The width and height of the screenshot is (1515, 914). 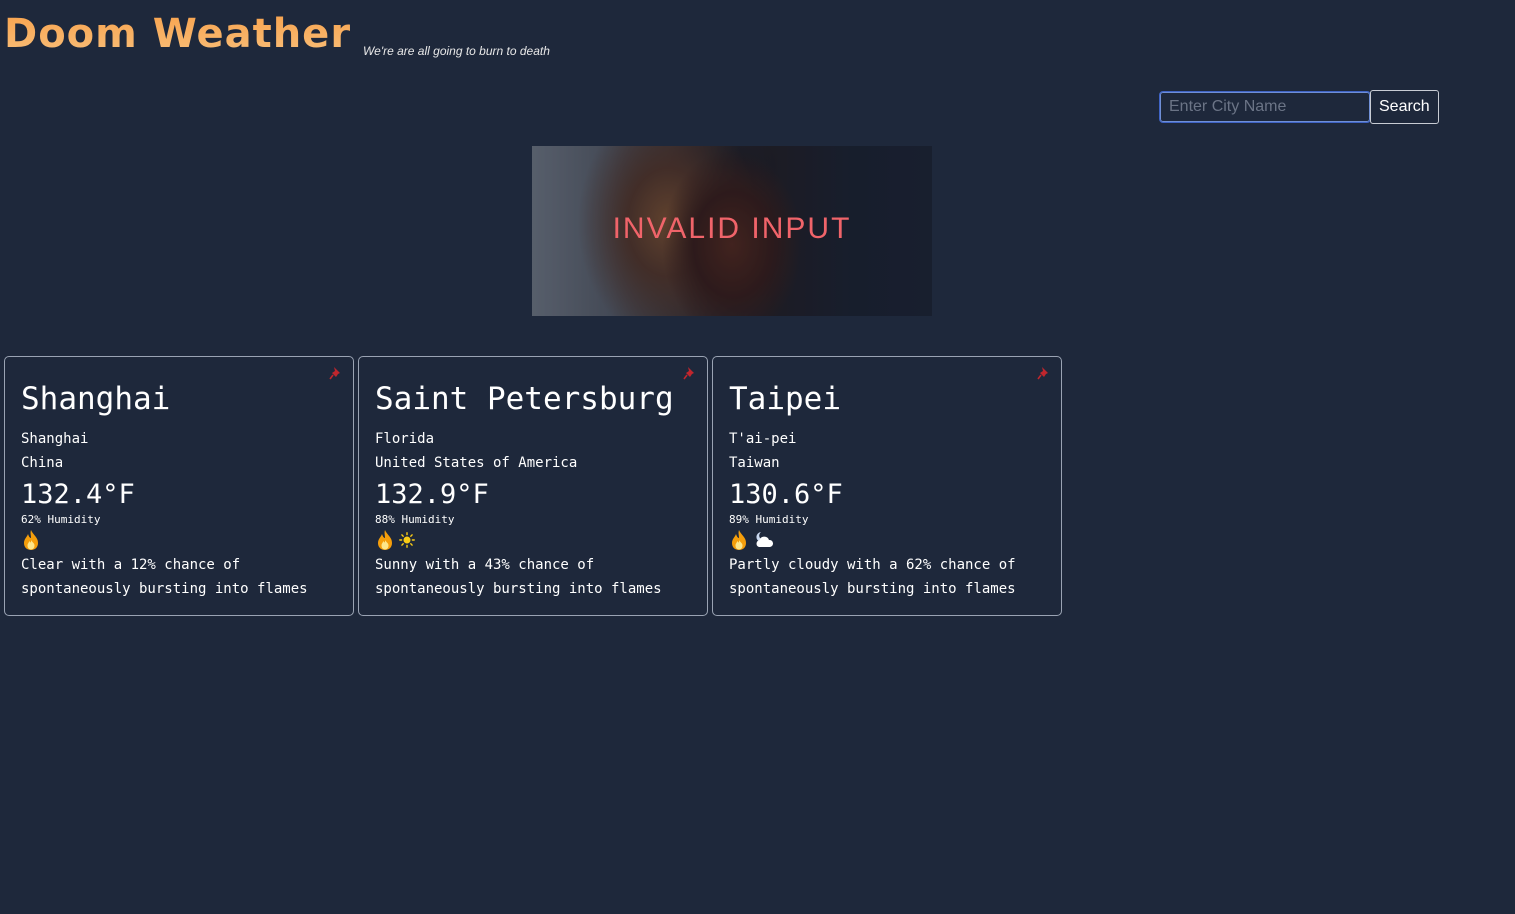 I want to click on country-name: United States of America, so click(x=476, y=463).